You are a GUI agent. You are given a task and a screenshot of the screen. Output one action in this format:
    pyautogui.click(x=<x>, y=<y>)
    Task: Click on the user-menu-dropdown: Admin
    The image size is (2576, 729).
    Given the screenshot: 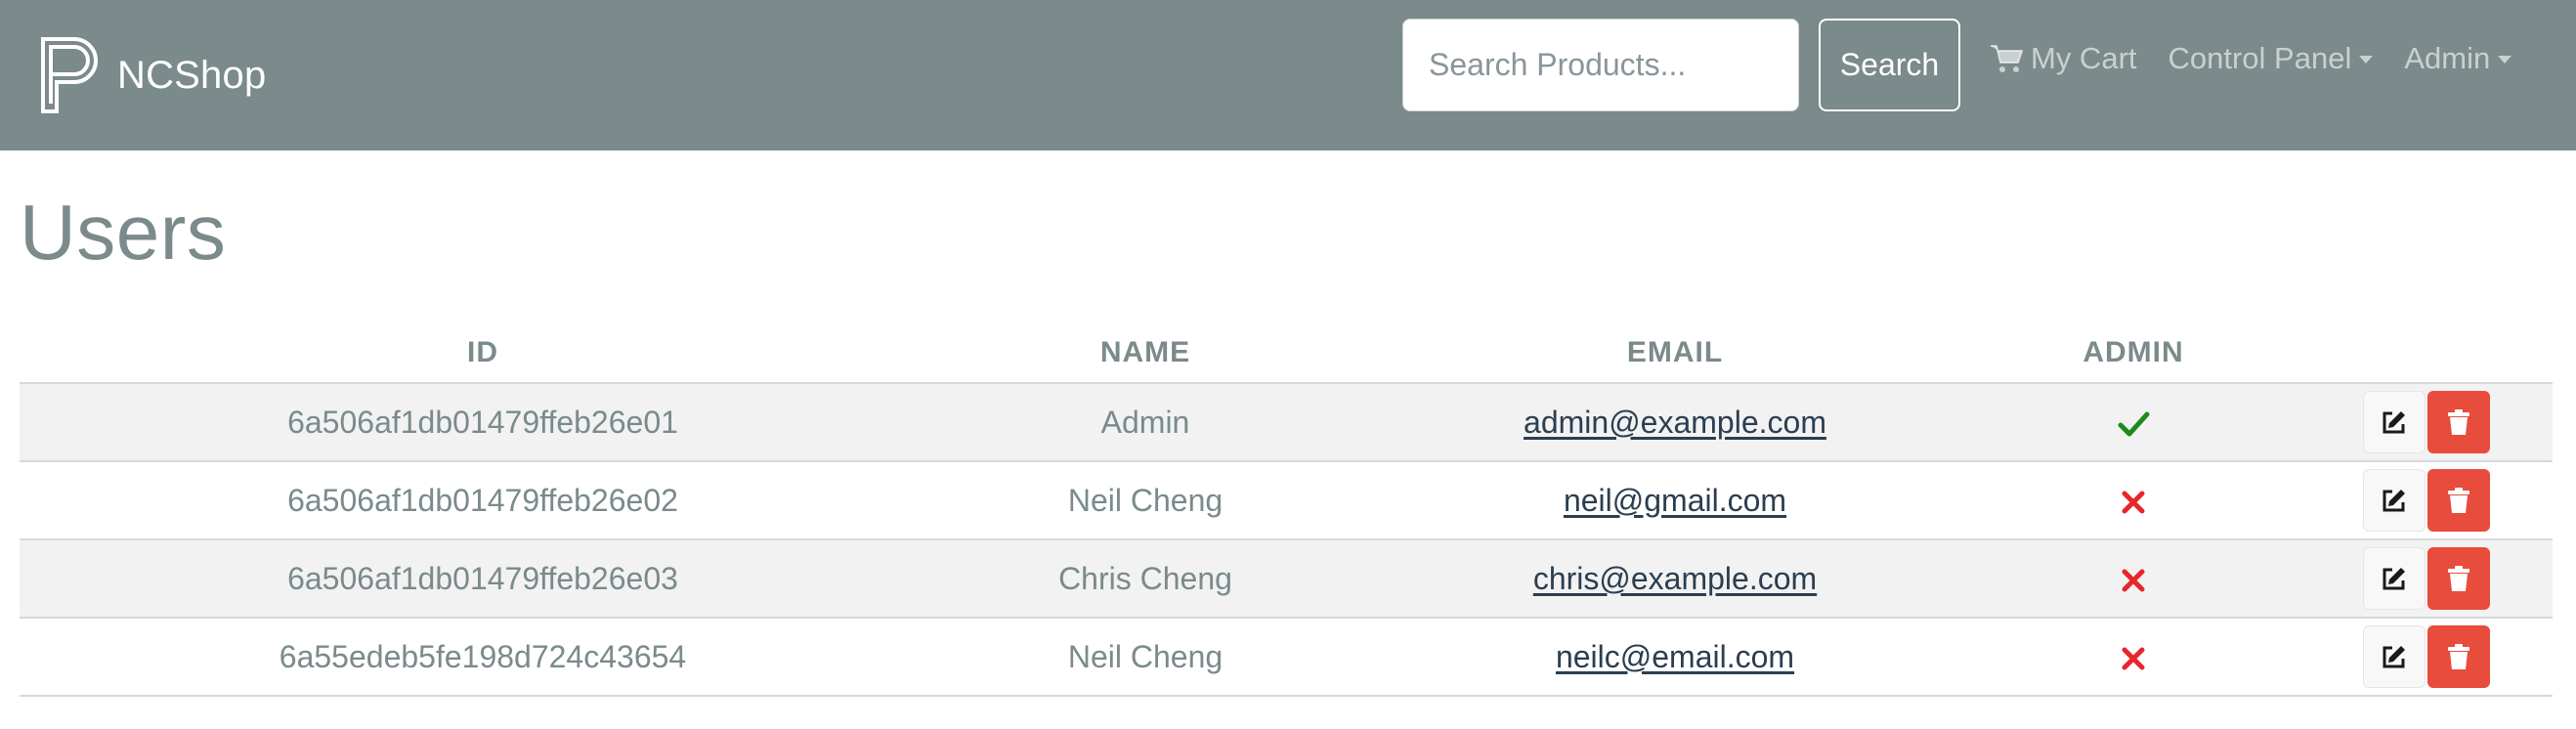 What is the action you would take?
    pyautogui.click(x=2458, y=58)
    